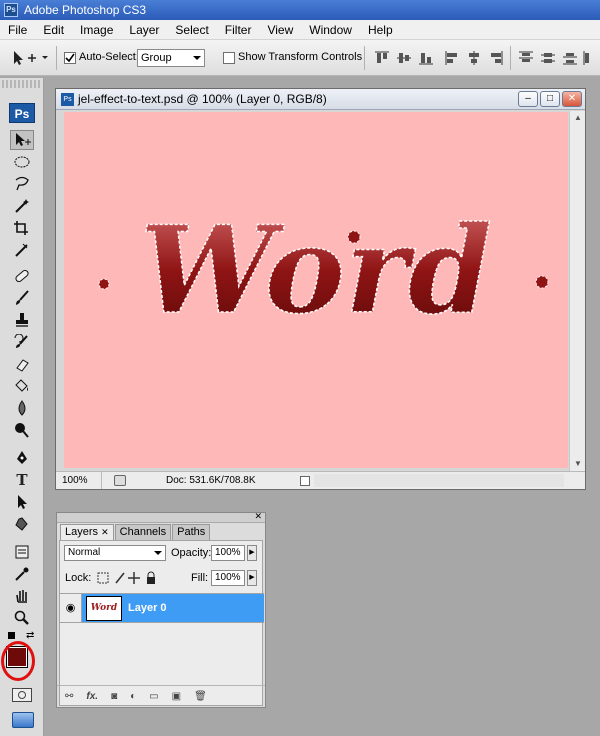  Describe the element at coordinates (22, 386) in the screenshot. I see `paint-bucket-icon` at that location.